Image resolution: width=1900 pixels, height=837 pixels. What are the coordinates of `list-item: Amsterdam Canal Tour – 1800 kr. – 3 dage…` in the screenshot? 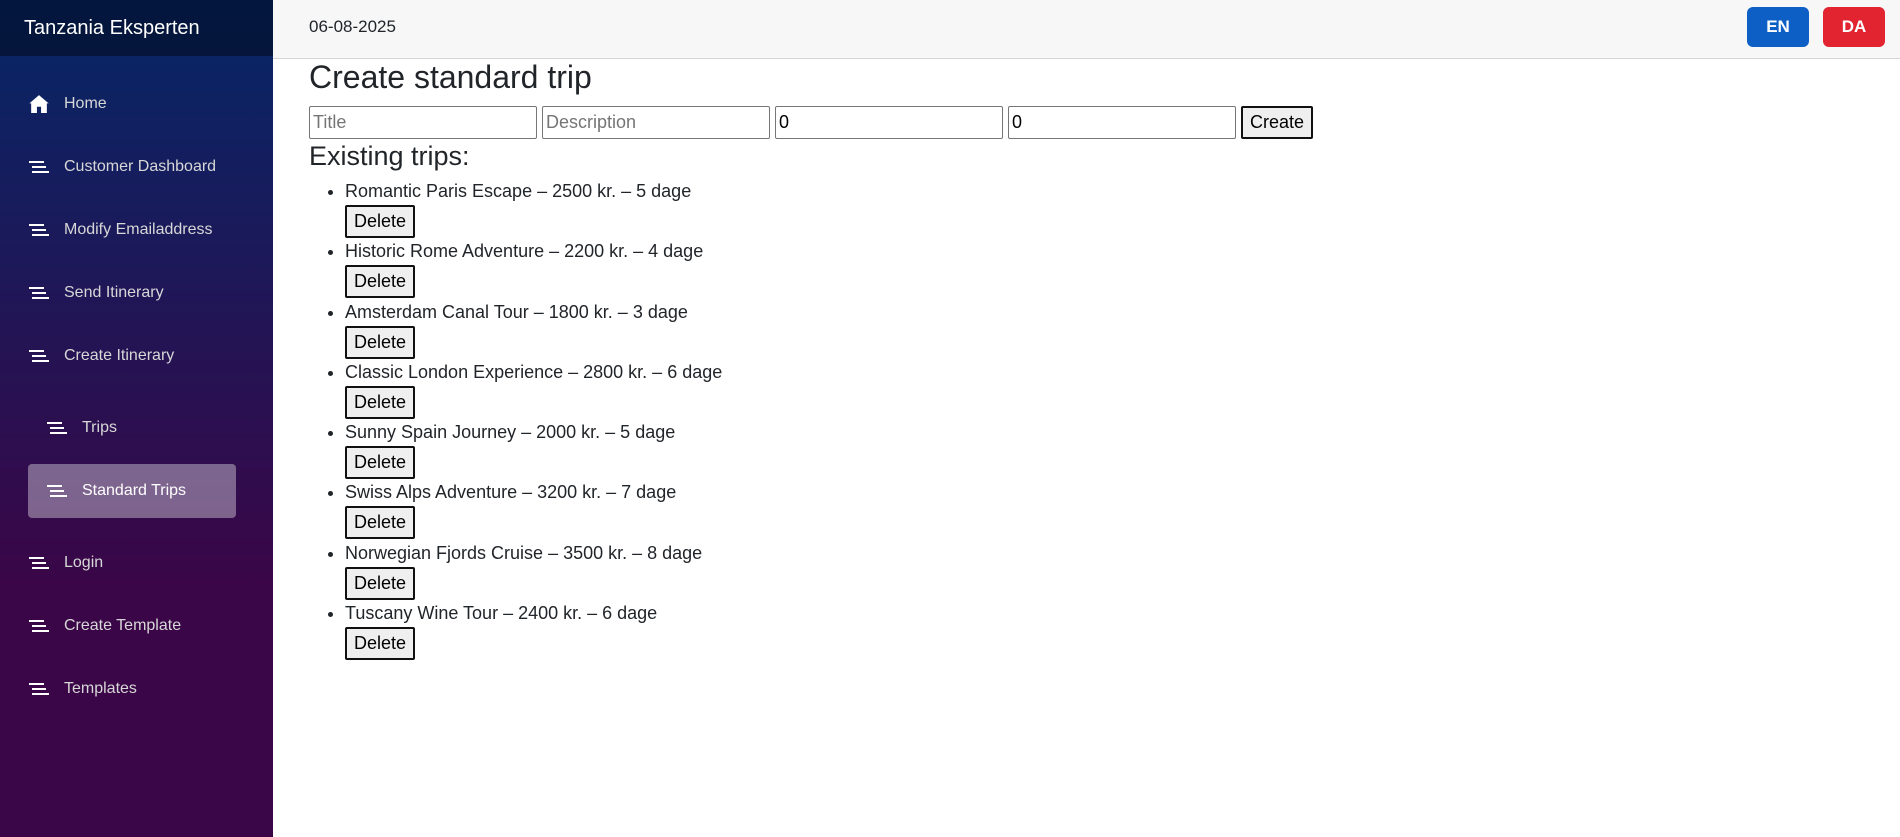 It's located at (533, 330).